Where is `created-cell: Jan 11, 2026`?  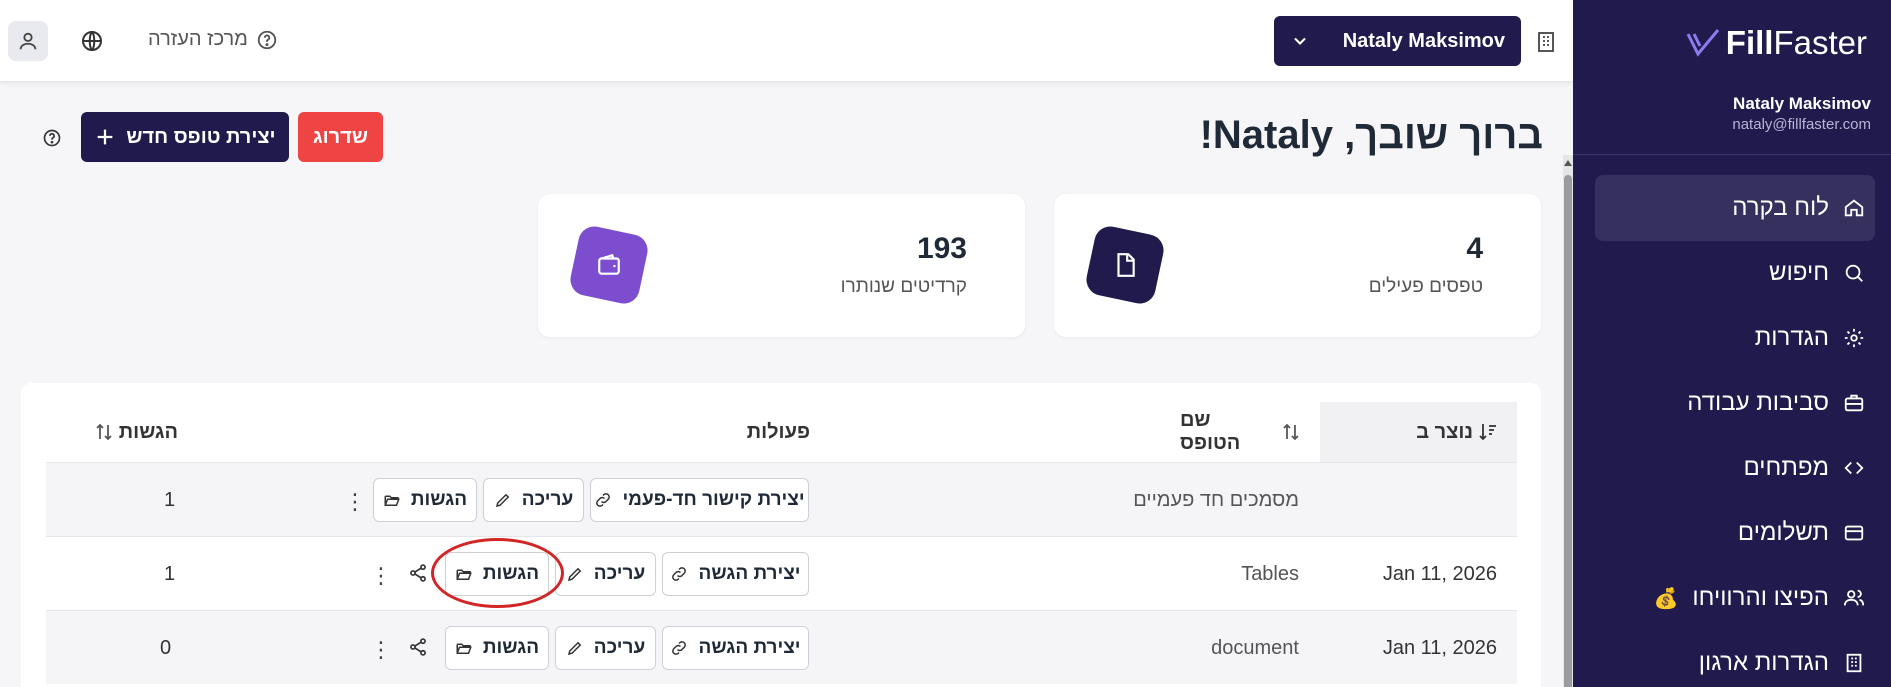
created-cell: Jan 11, 2026 is located at coordinates (1439, 647).